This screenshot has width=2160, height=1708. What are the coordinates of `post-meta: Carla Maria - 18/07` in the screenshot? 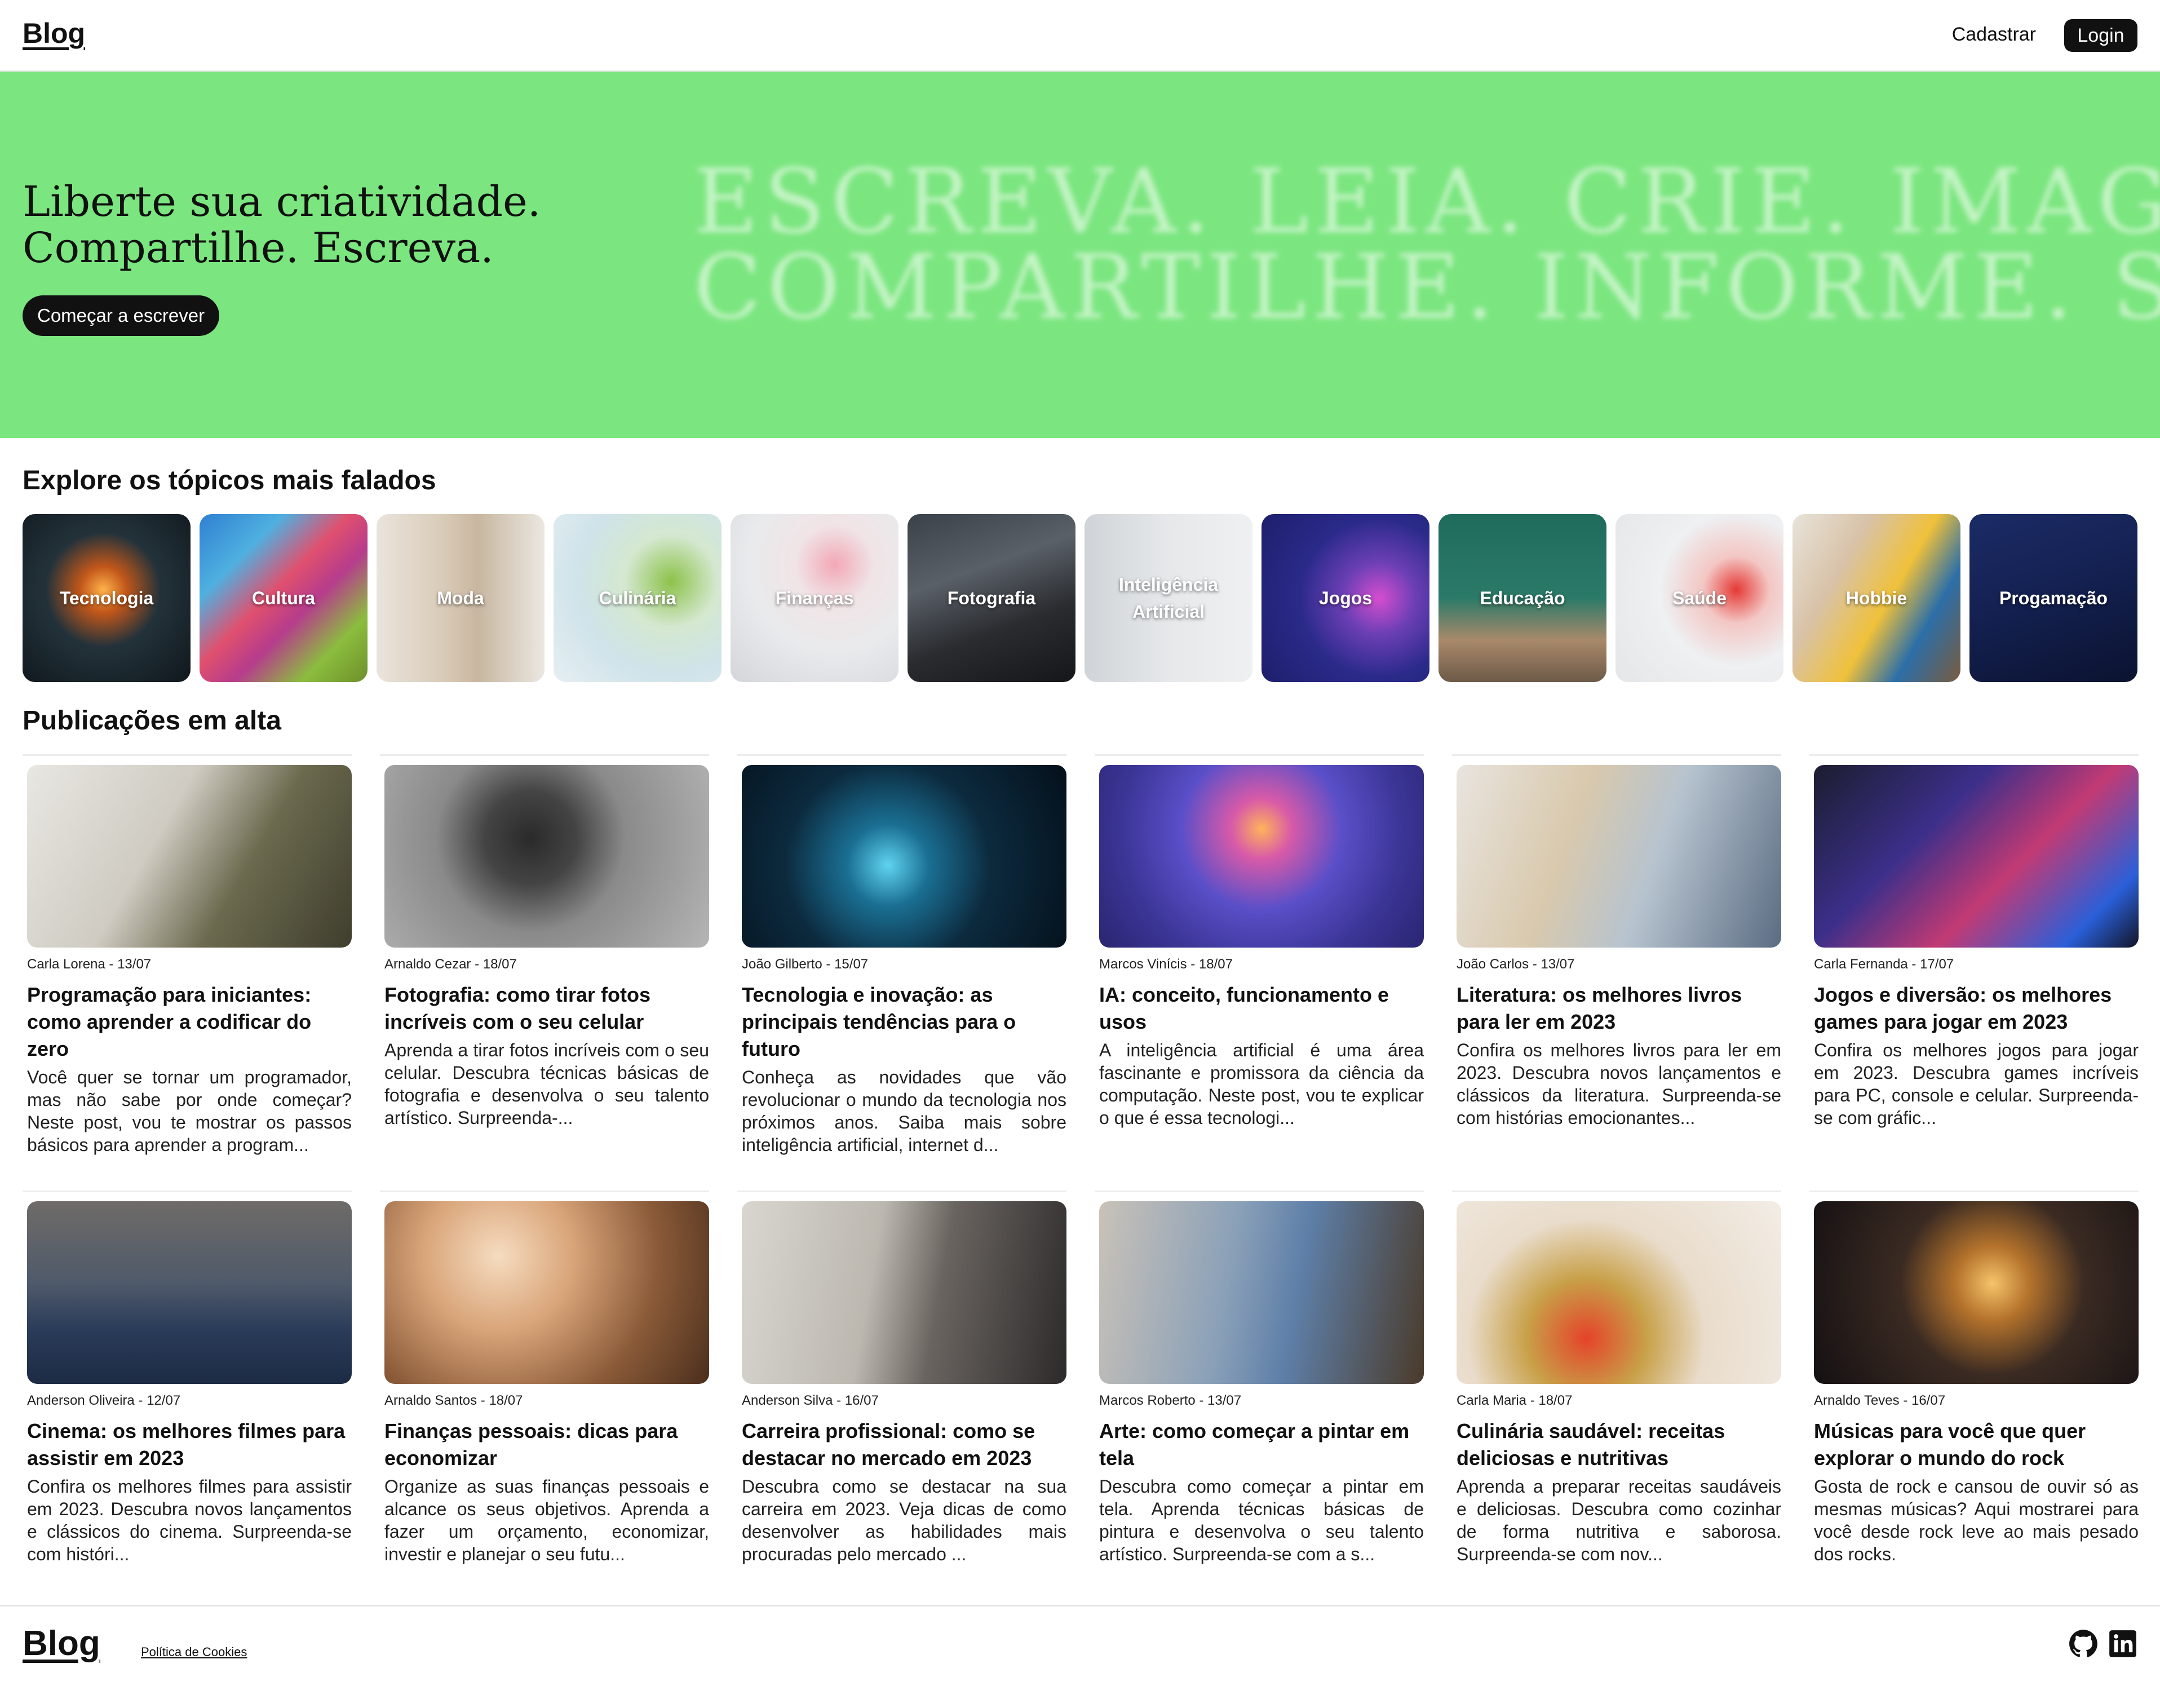 It's located at (1515, 1400).